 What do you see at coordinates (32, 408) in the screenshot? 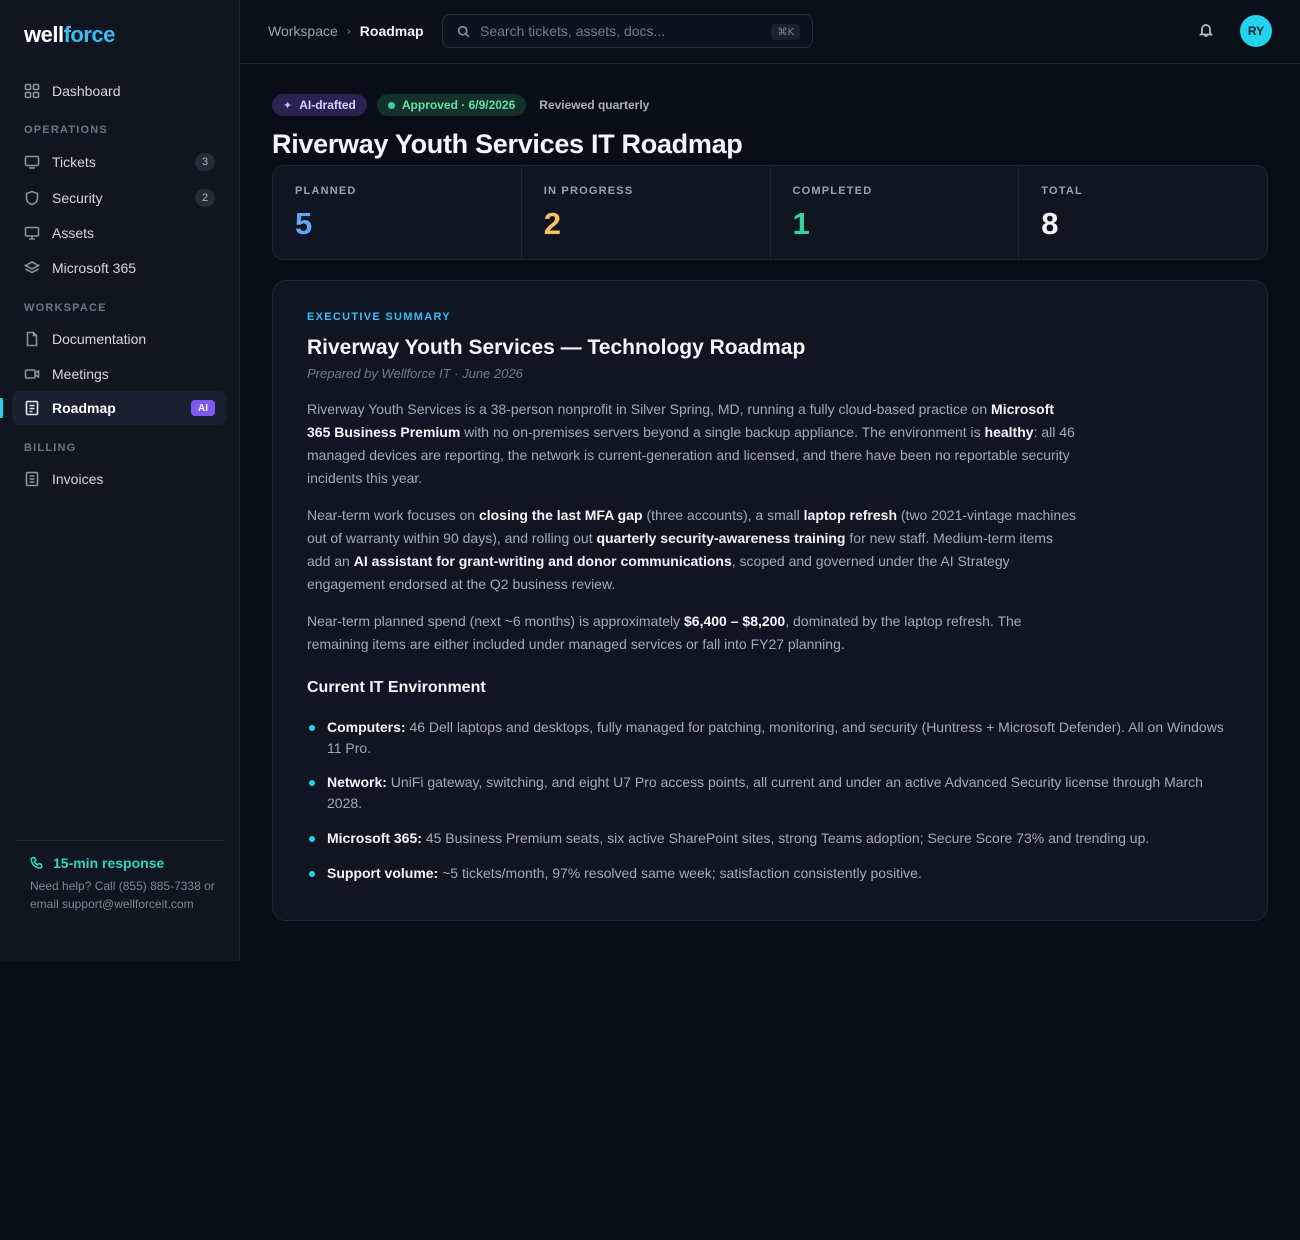
I see `document-text-icon` at bounding box center [32, 408].